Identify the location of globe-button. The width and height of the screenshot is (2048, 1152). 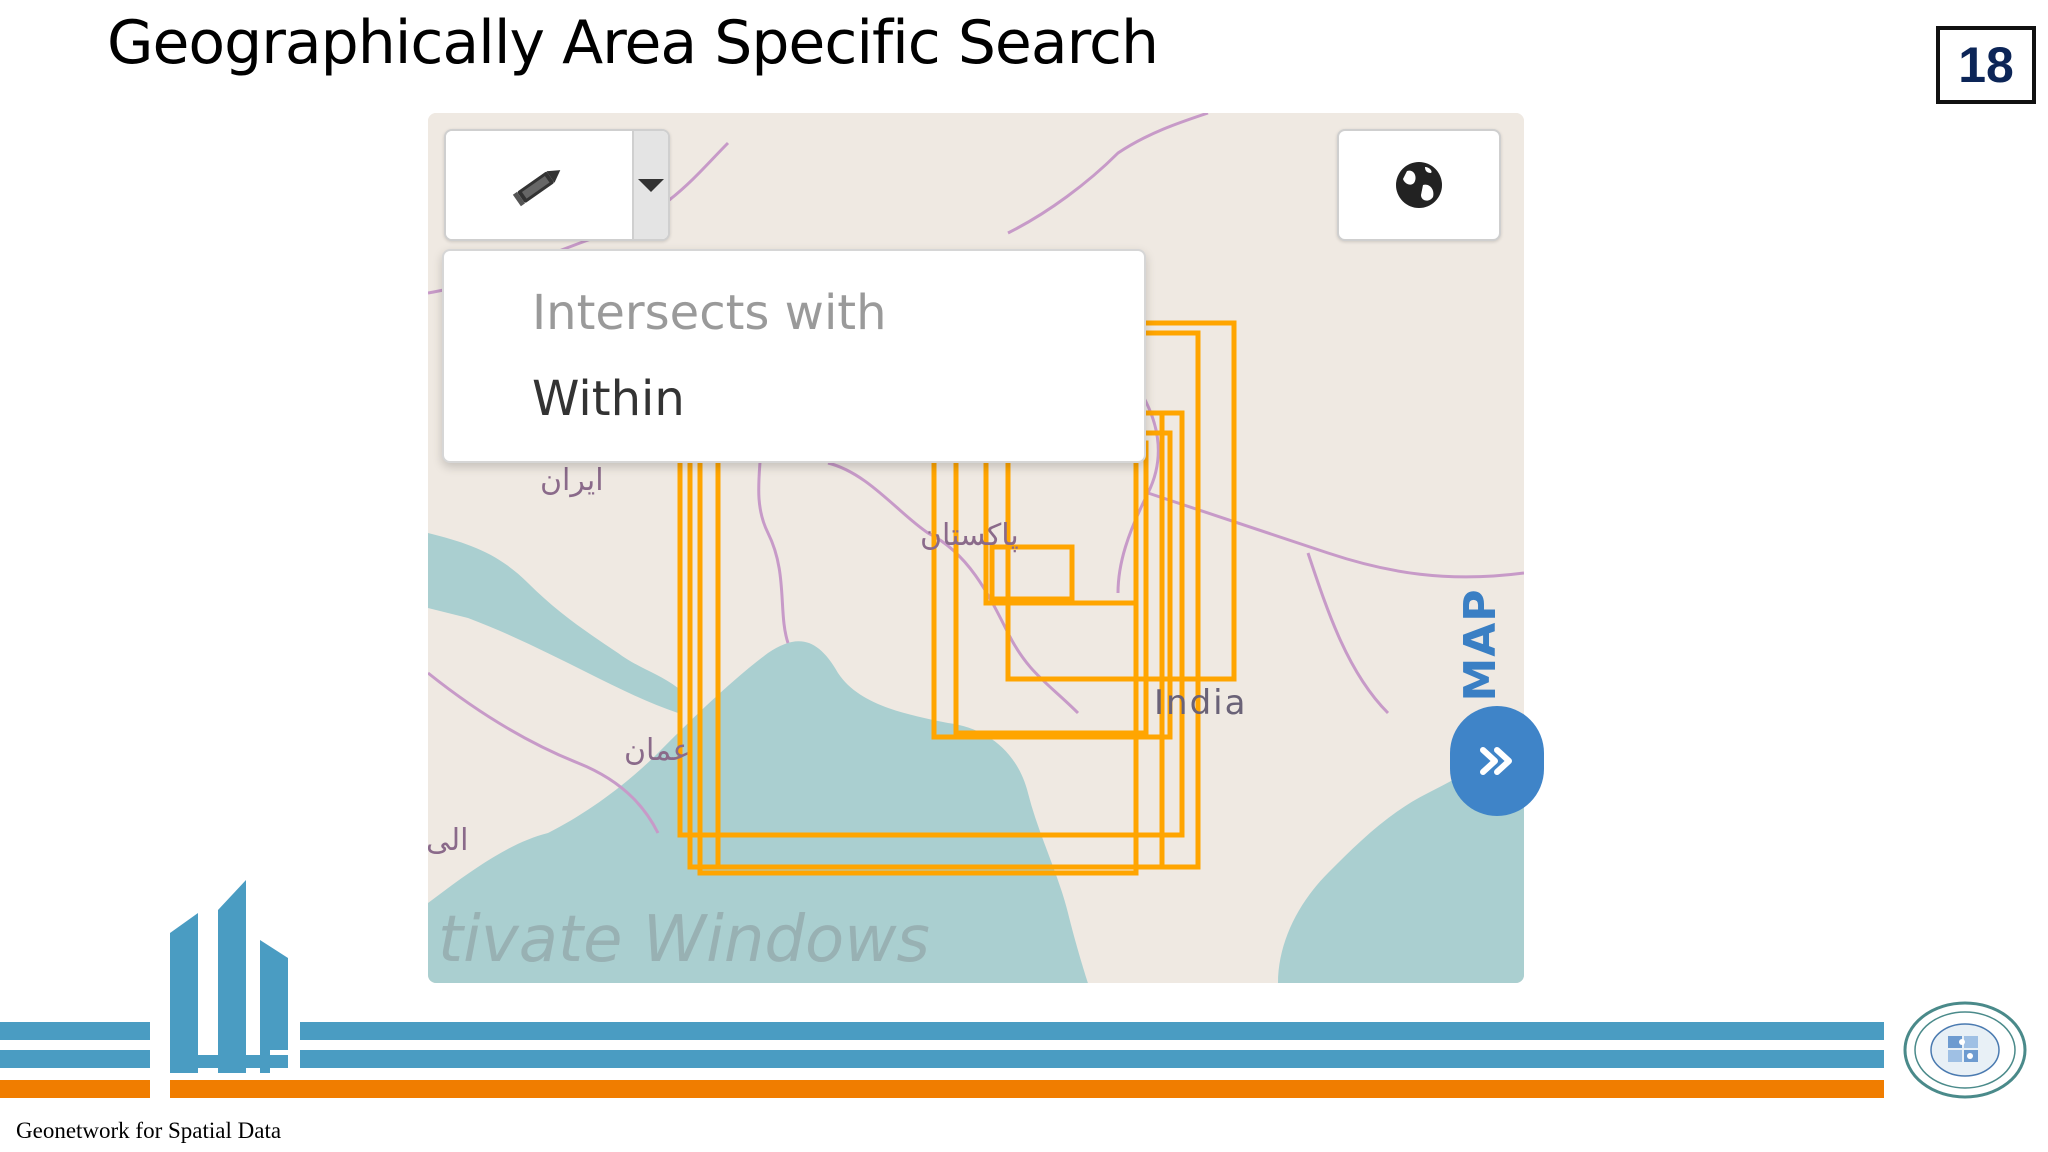
(1419, 185).